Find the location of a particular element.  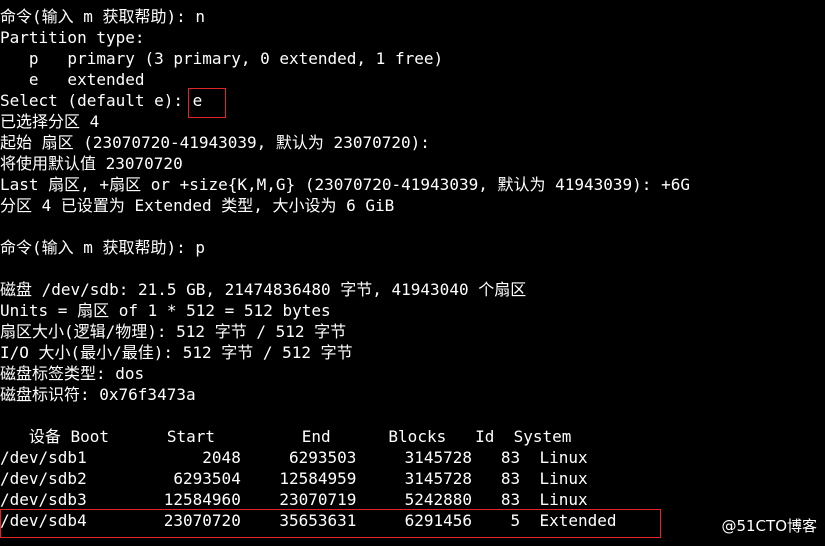

terminal-line: Units = 扇区 of 1 * 512 = 512 bytes is located at coordinates (165, 310).